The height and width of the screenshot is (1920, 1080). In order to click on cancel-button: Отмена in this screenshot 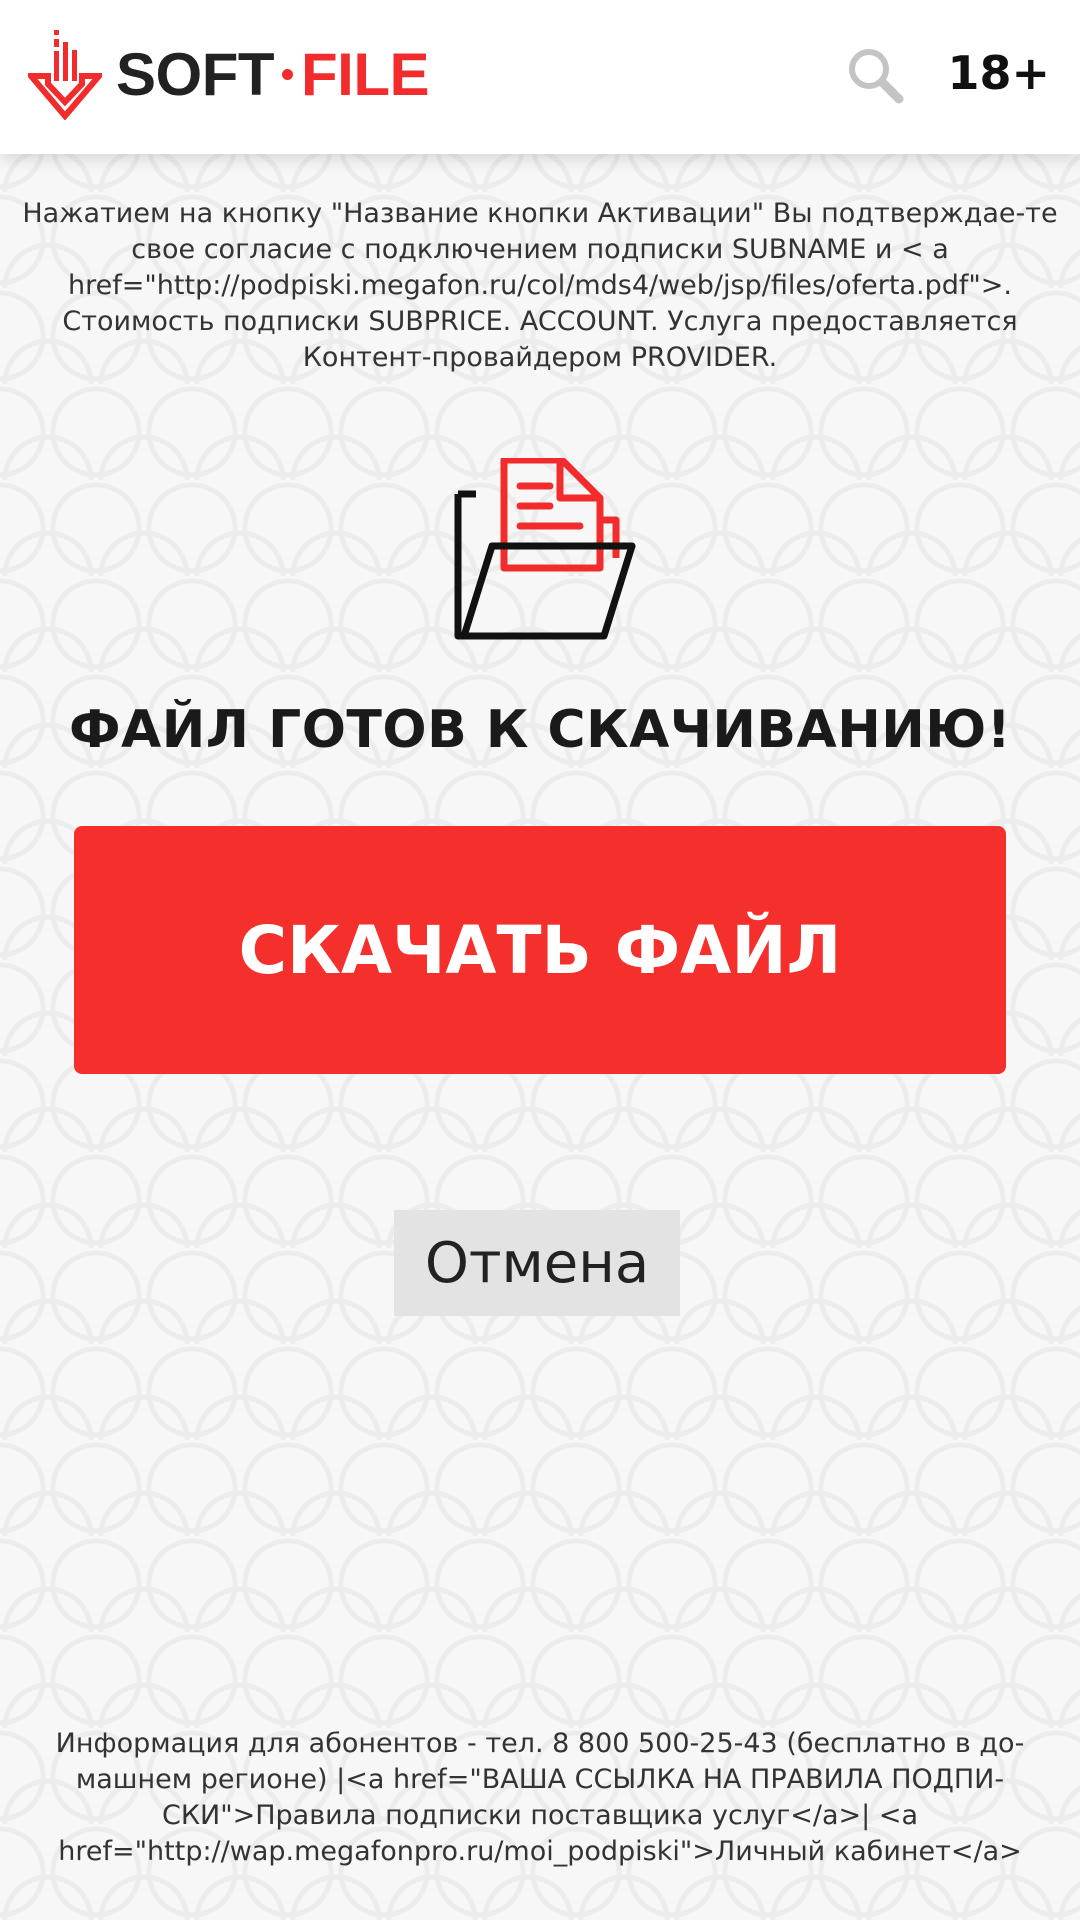, I will do `click(537, 1263)`.